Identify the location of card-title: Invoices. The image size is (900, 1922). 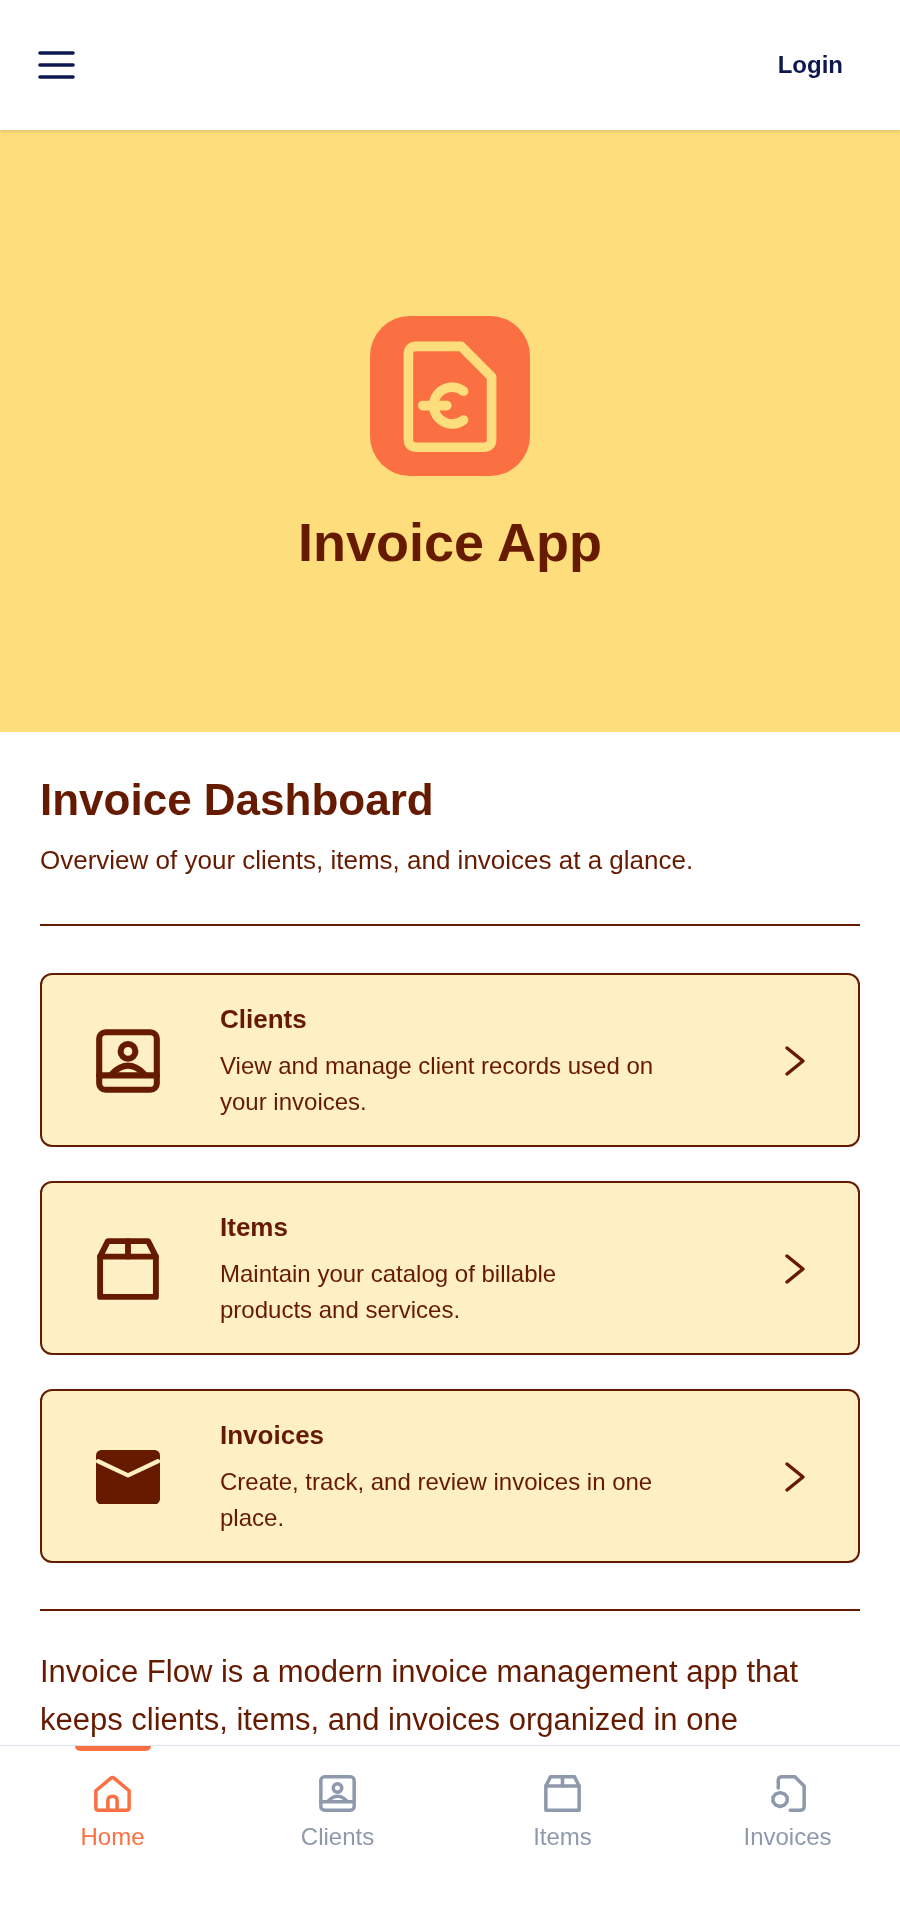
(273, 1435).